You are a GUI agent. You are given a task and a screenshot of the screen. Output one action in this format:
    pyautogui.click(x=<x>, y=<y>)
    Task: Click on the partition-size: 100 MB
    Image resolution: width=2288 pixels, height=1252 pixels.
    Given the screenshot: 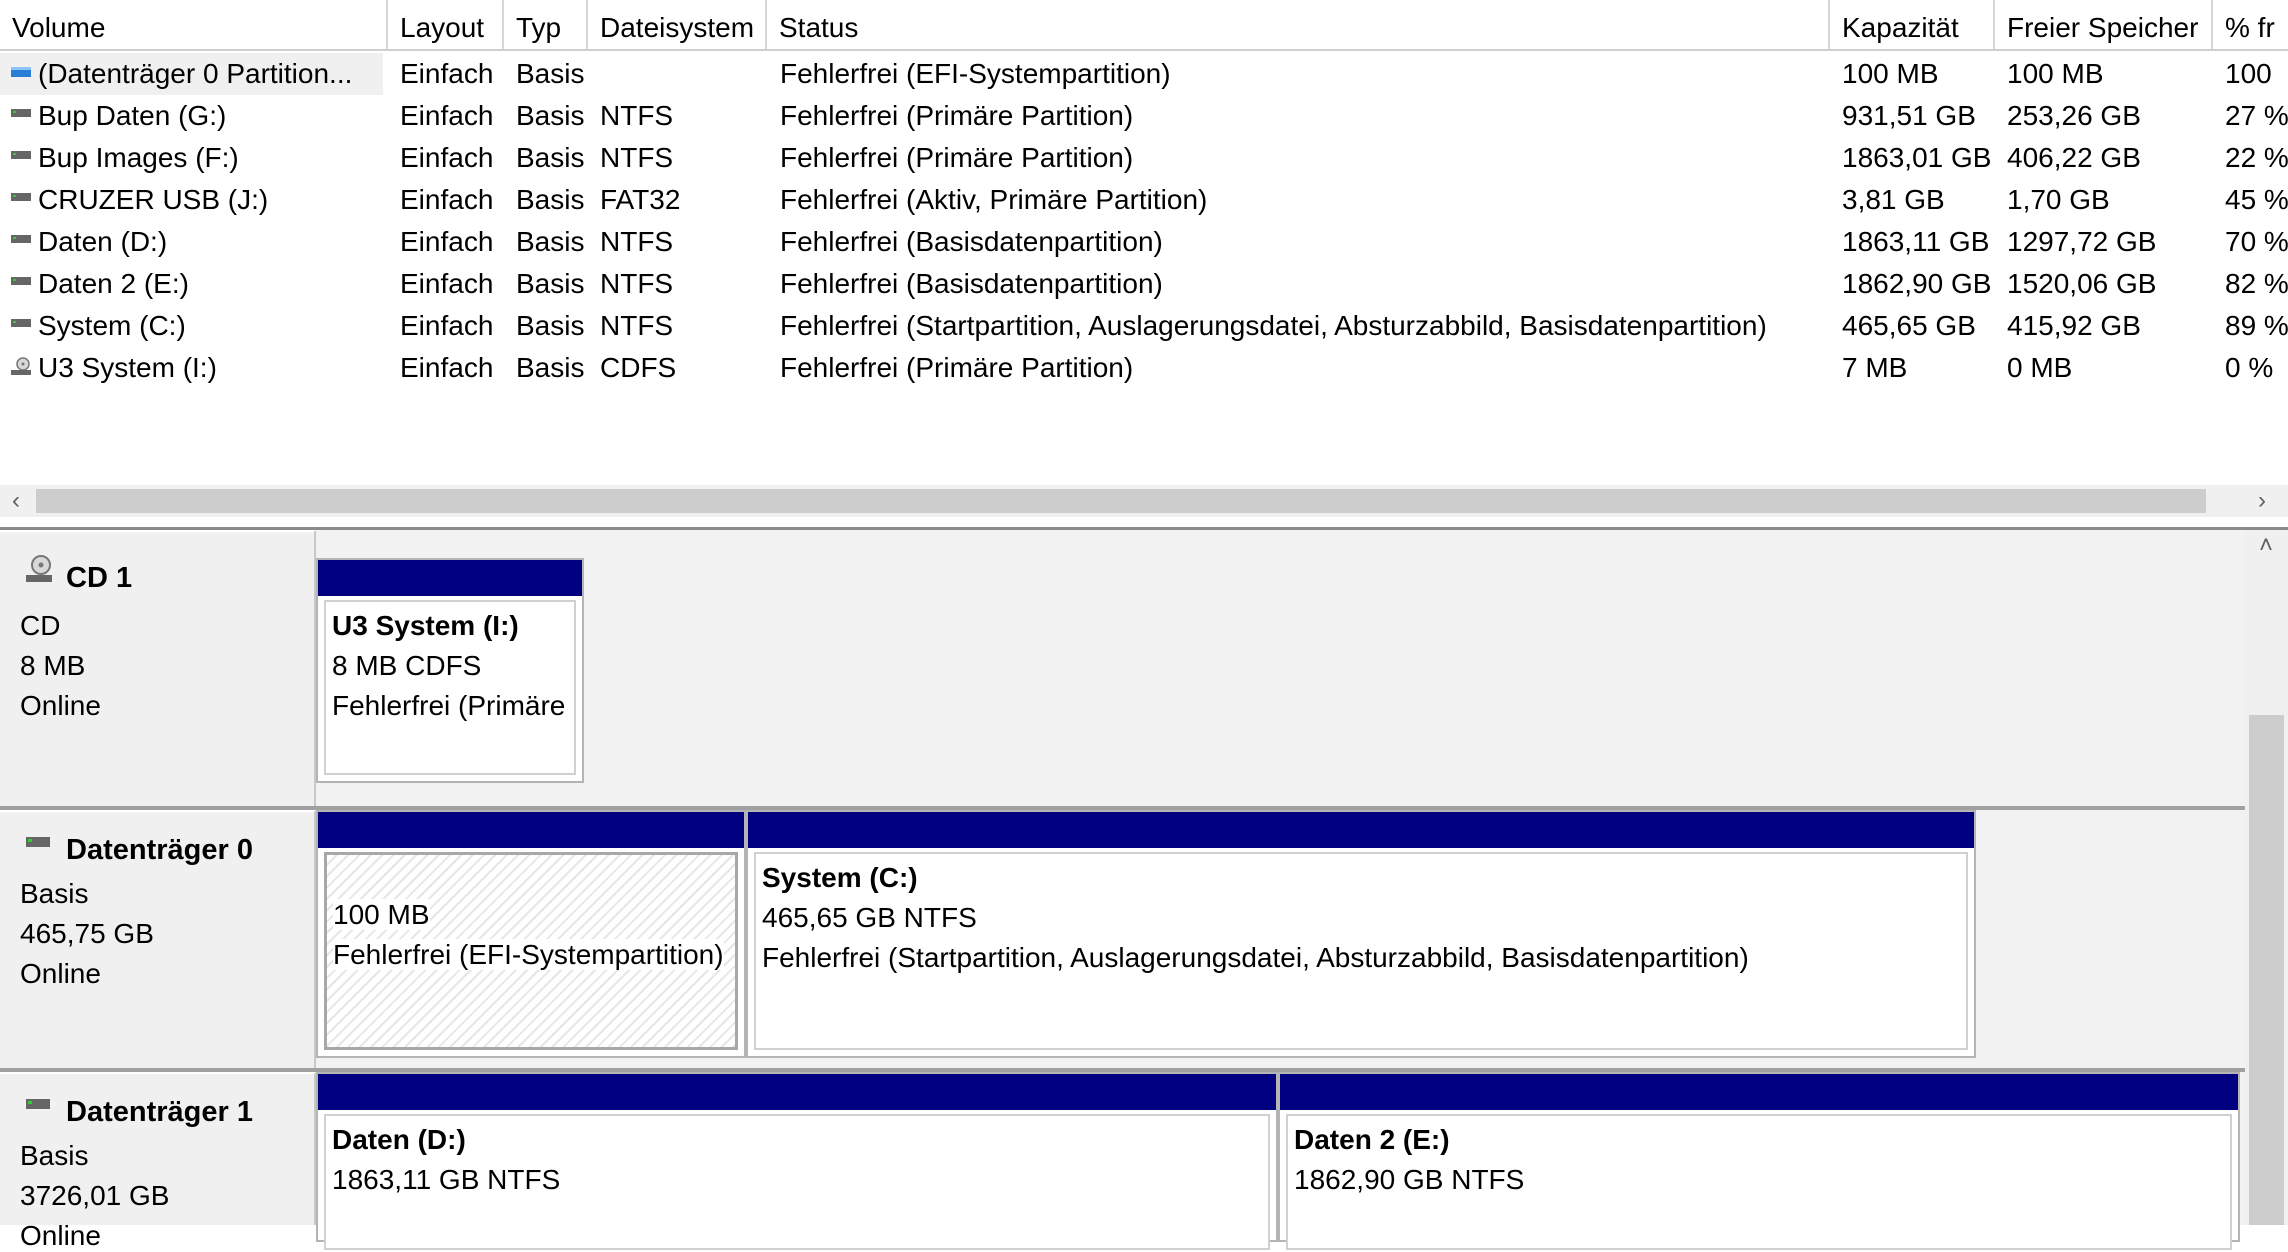 What is the action you would take?
    pyautogui.click(x=381, y=914)
    